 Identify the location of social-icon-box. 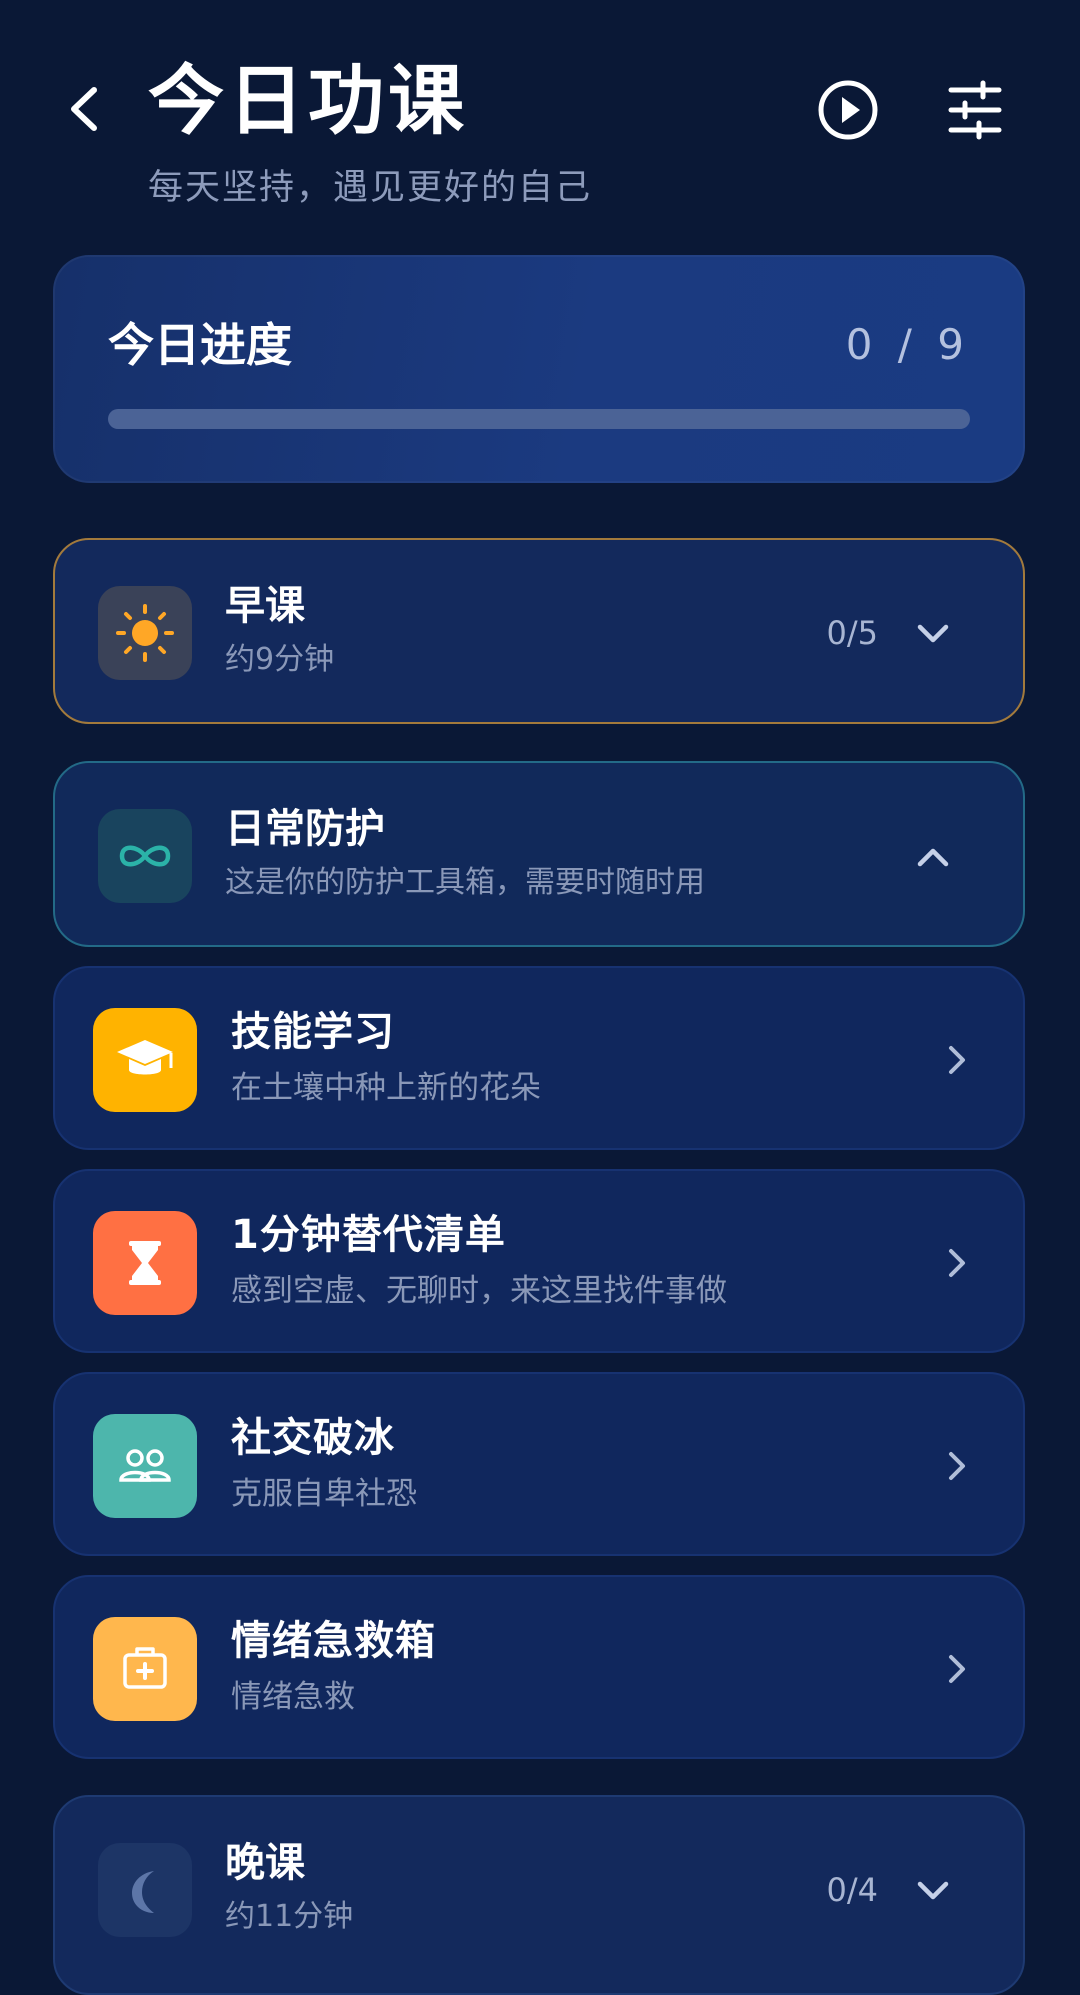
(145, 1466).